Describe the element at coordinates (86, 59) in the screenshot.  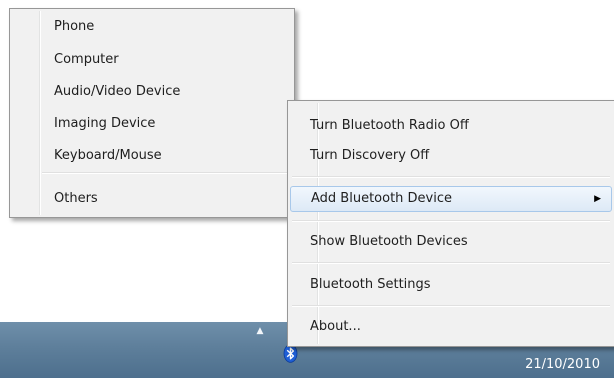
I see `submenu-item-label: Computer` at that location.